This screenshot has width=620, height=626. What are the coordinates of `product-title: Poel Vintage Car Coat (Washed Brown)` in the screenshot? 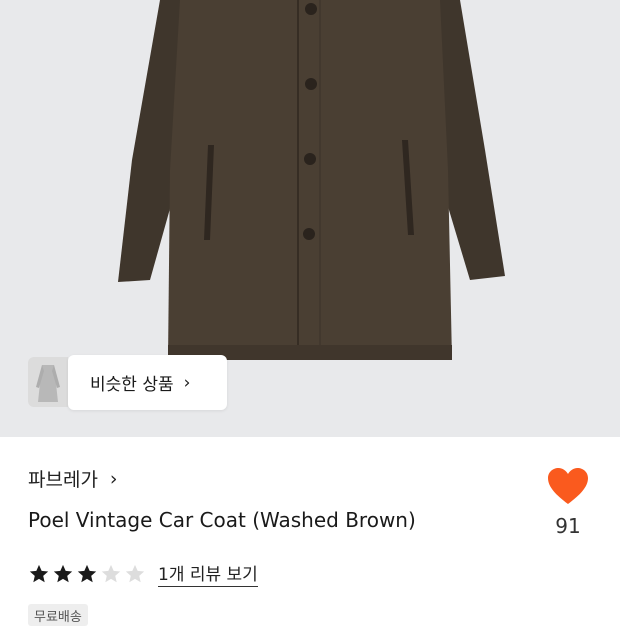 It's located at (222, 520).